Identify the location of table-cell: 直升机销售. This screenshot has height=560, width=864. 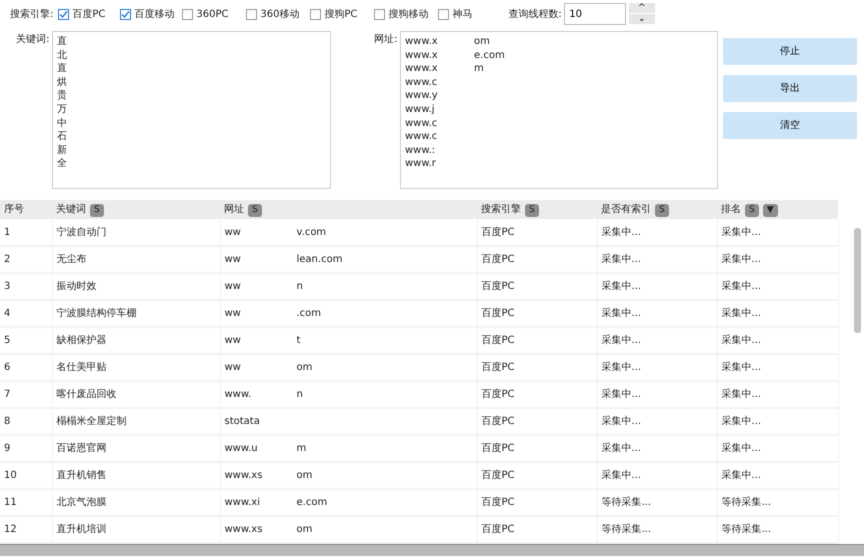
(81, 475).